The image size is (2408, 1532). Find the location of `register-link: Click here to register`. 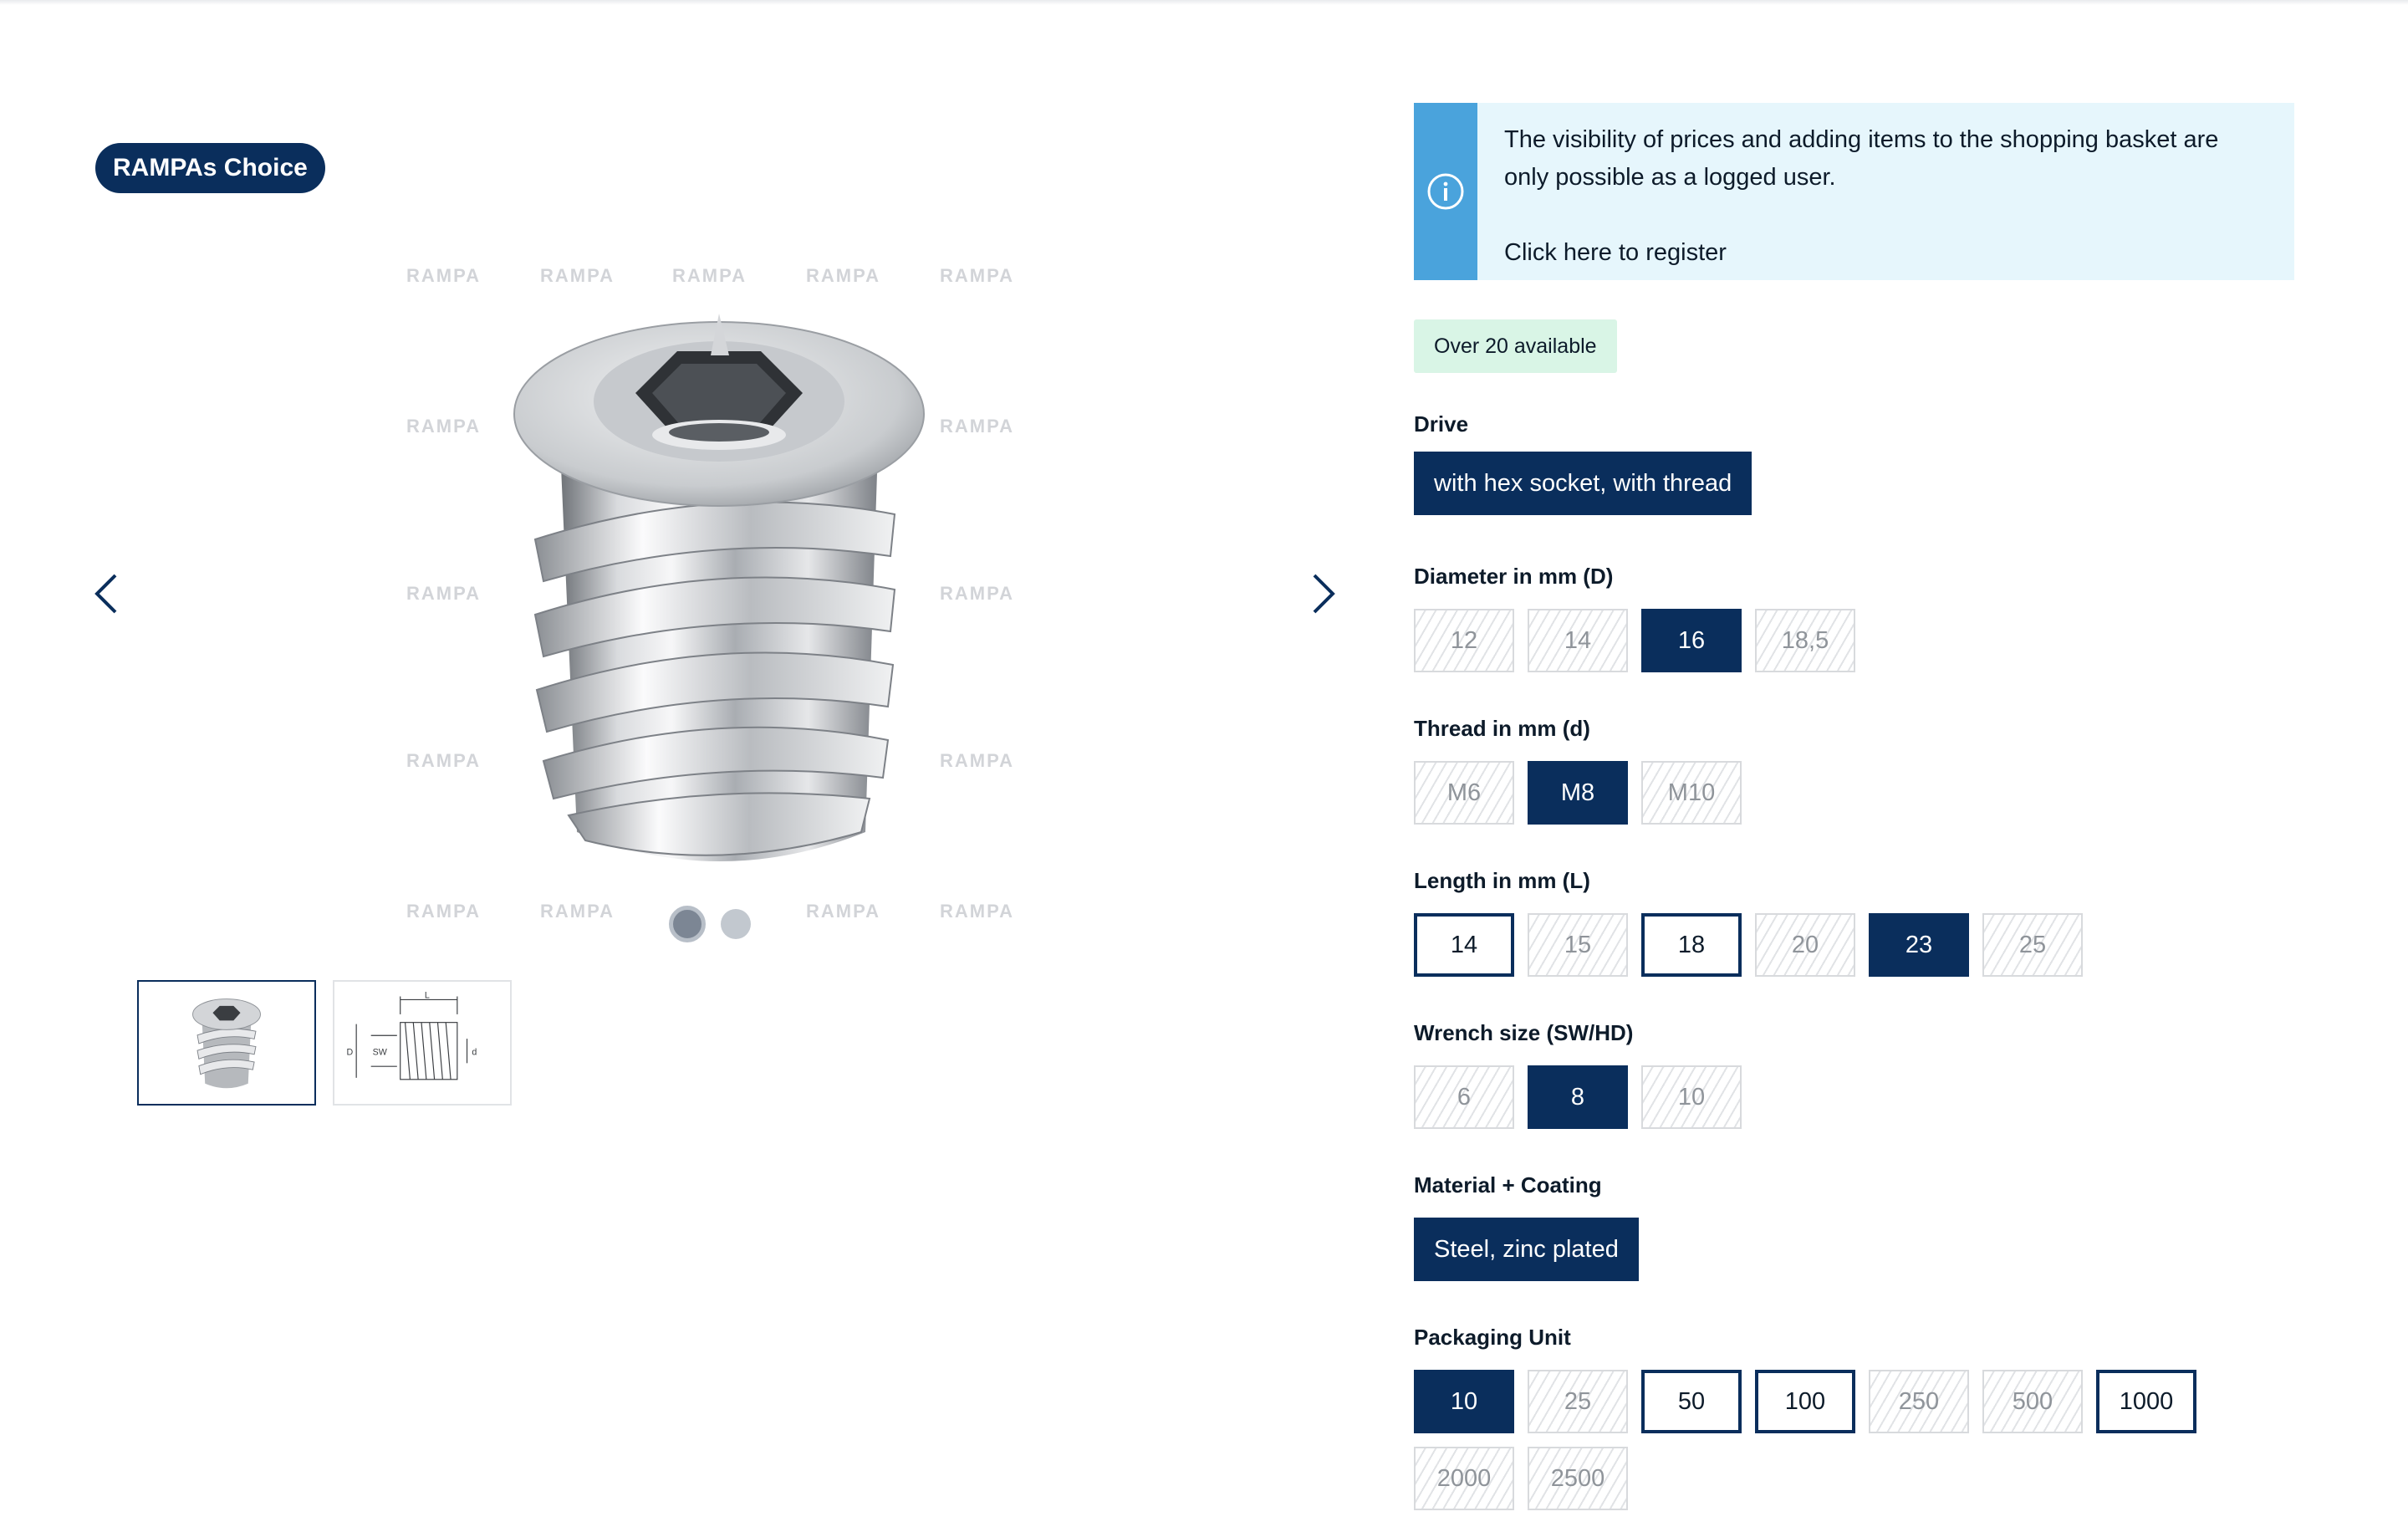

register-link: Click here to register is located at coordinates (1616, 253).